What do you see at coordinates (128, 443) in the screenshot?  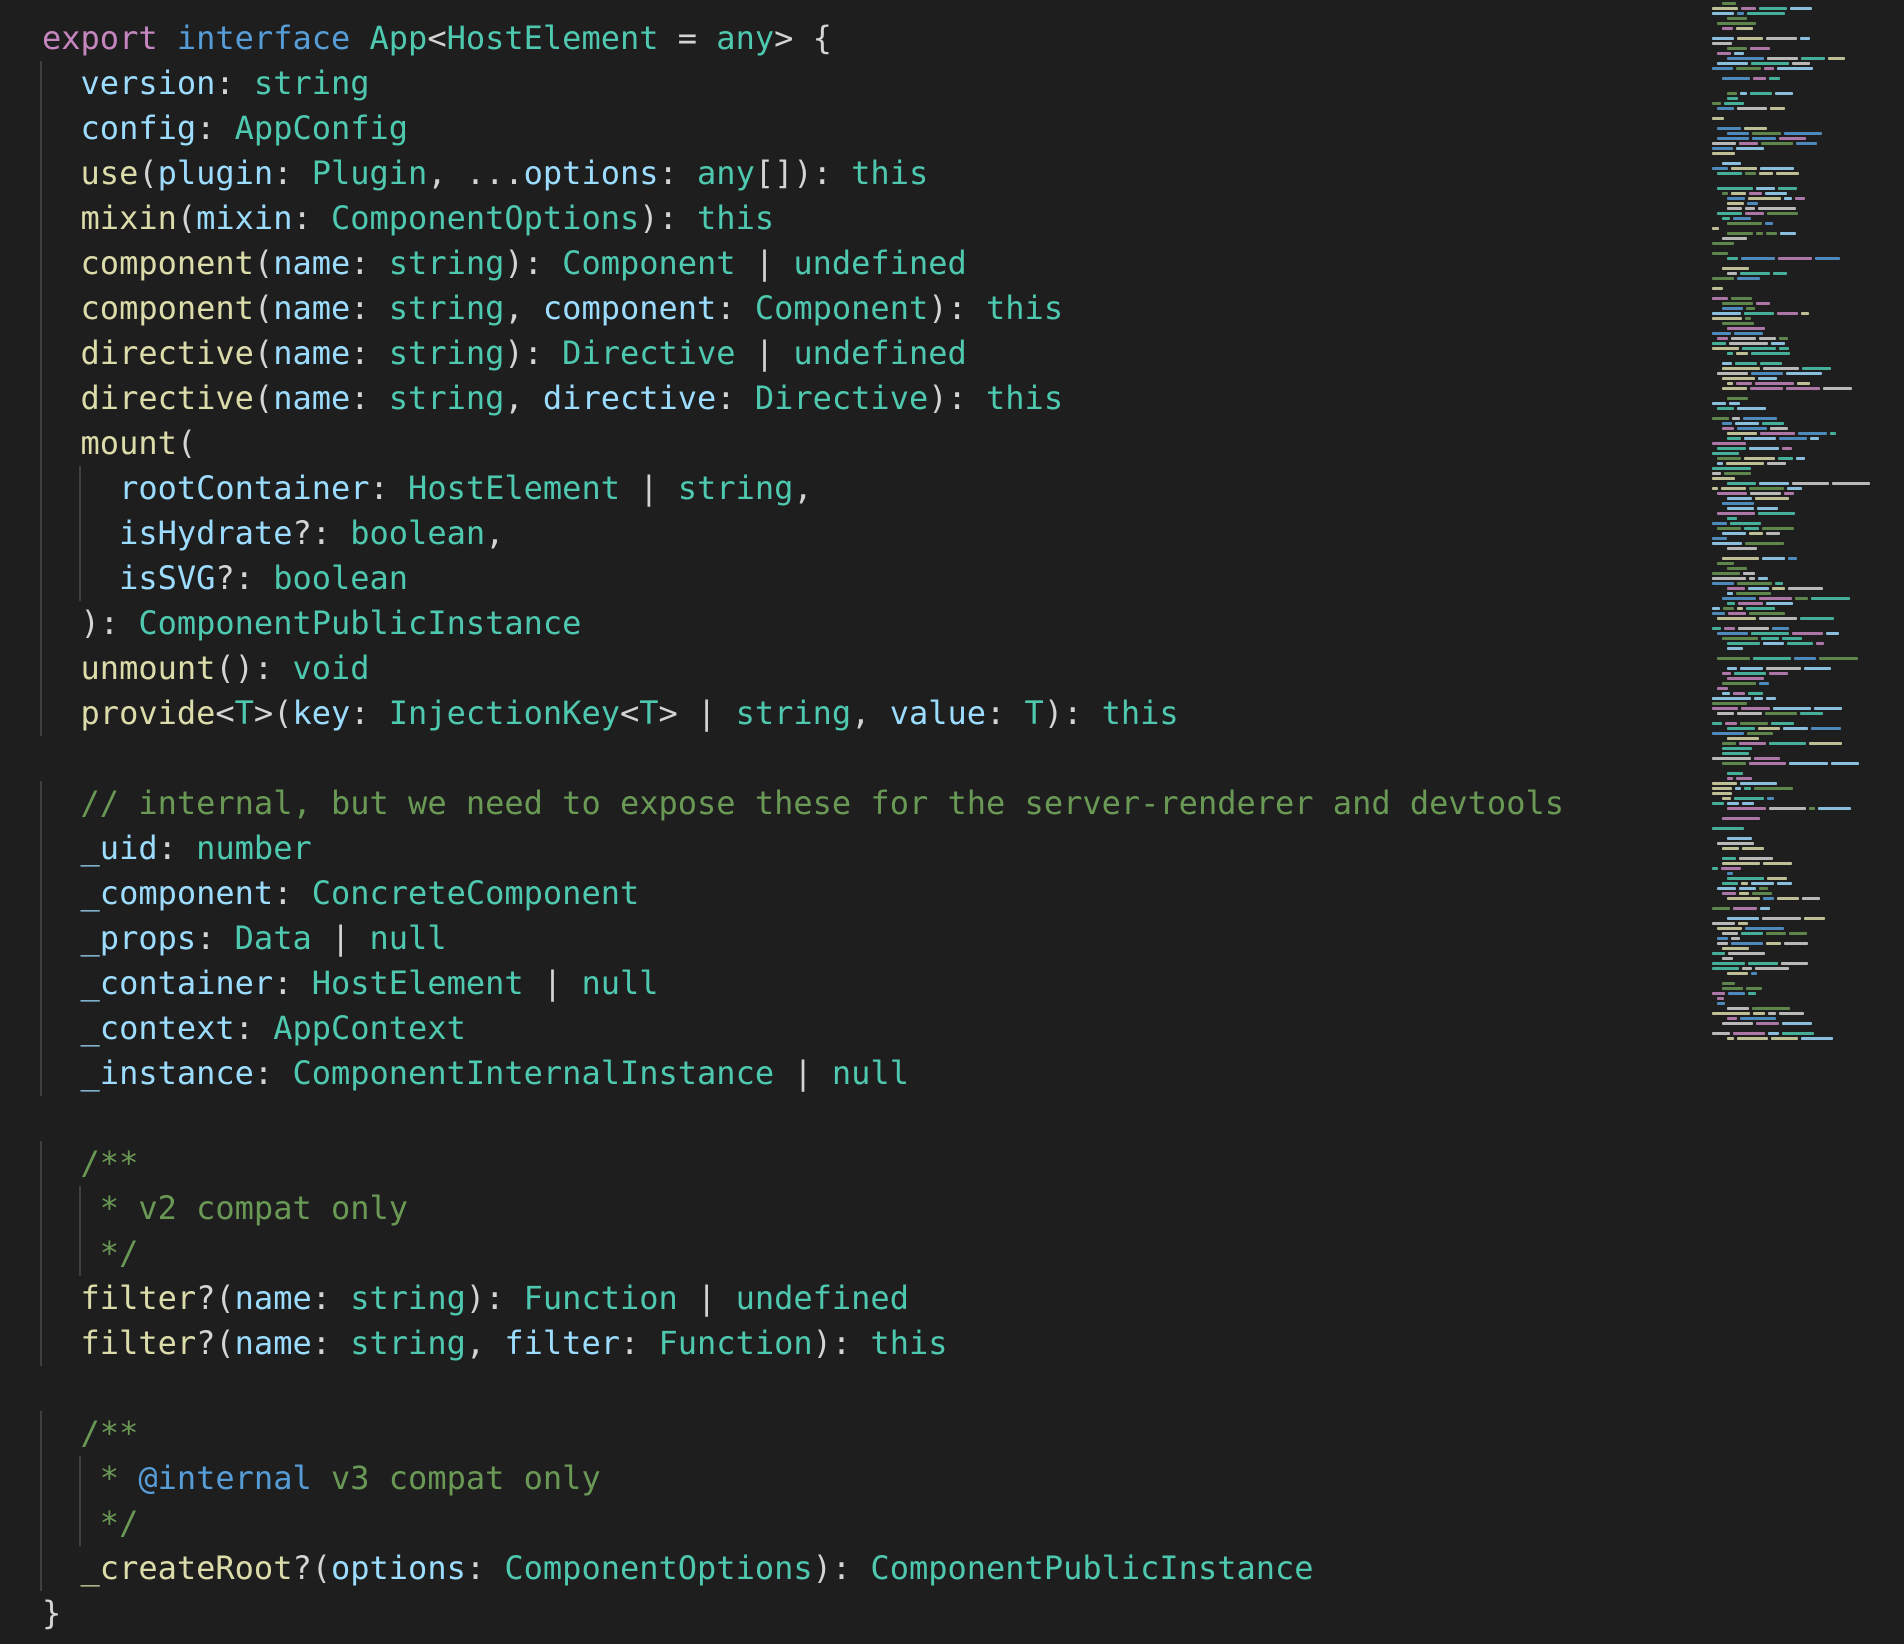 I see `code-token: mount` at bounding box center [128, 443].